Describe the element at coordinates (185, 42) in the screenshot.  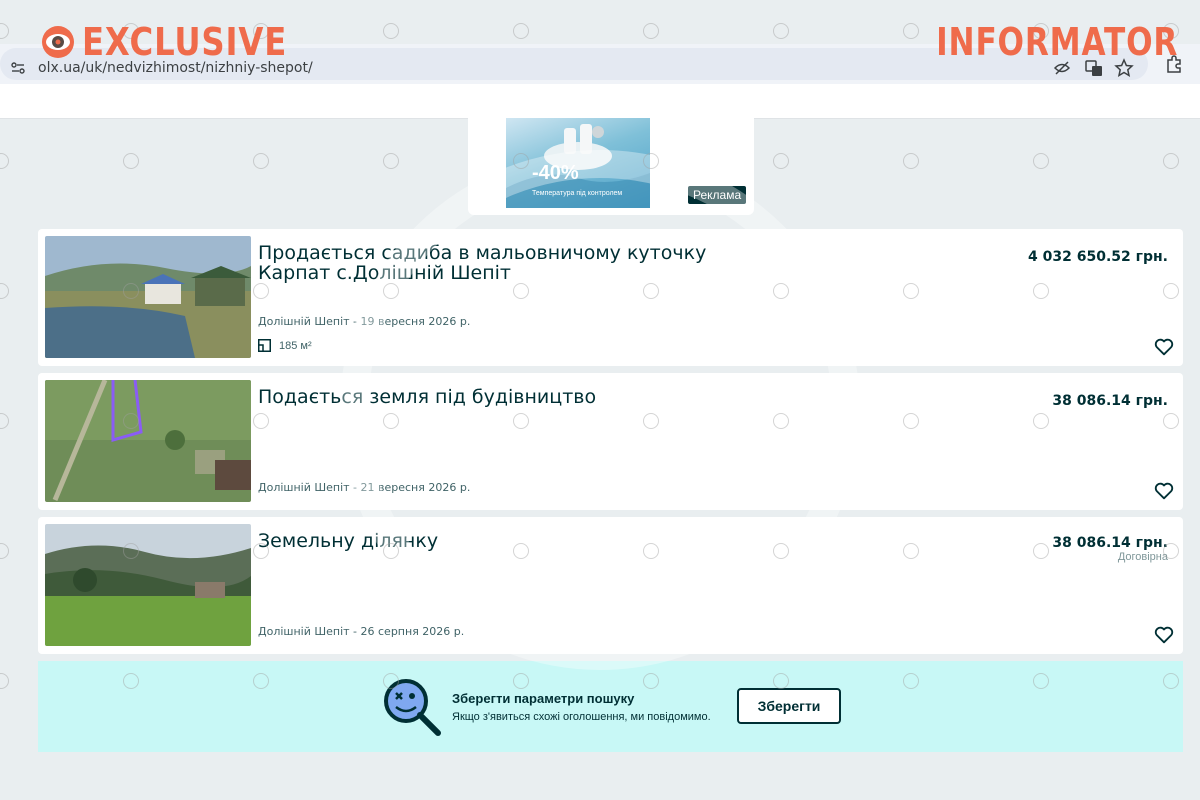
I see `exclusive-text: EXCLUSIVE` at that location.